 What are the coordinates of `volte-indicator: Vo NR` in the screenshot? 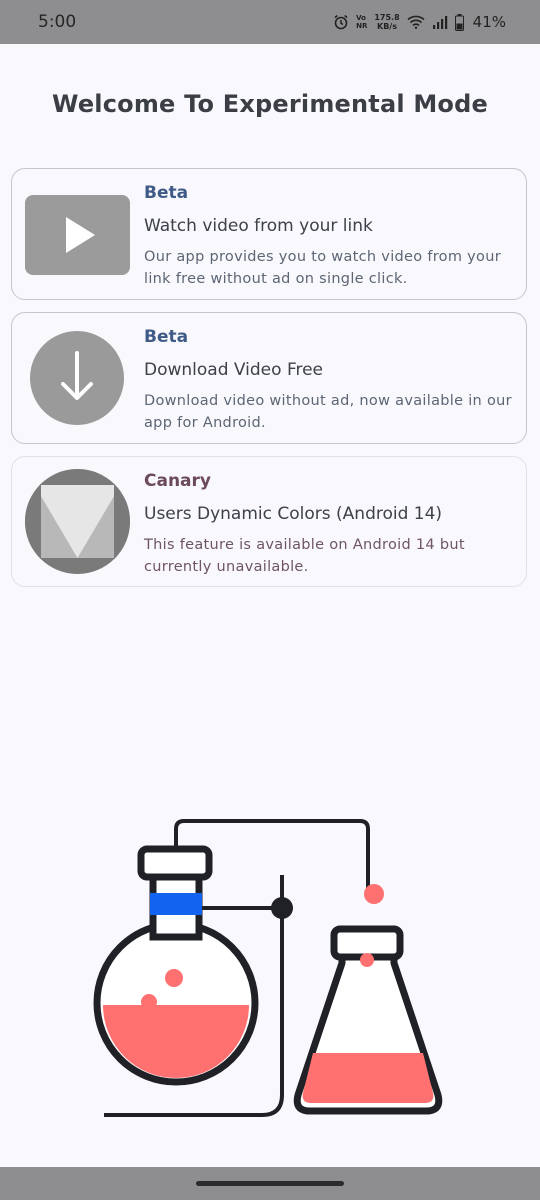 It's located at (361, 22).